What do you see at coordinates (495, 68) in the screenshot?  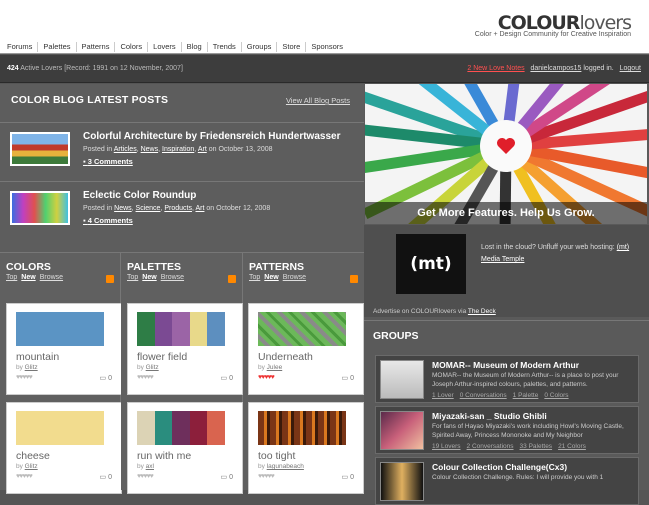 I see `love-notes-link: 2 New Love Notes` at bounding box center [495, 68].